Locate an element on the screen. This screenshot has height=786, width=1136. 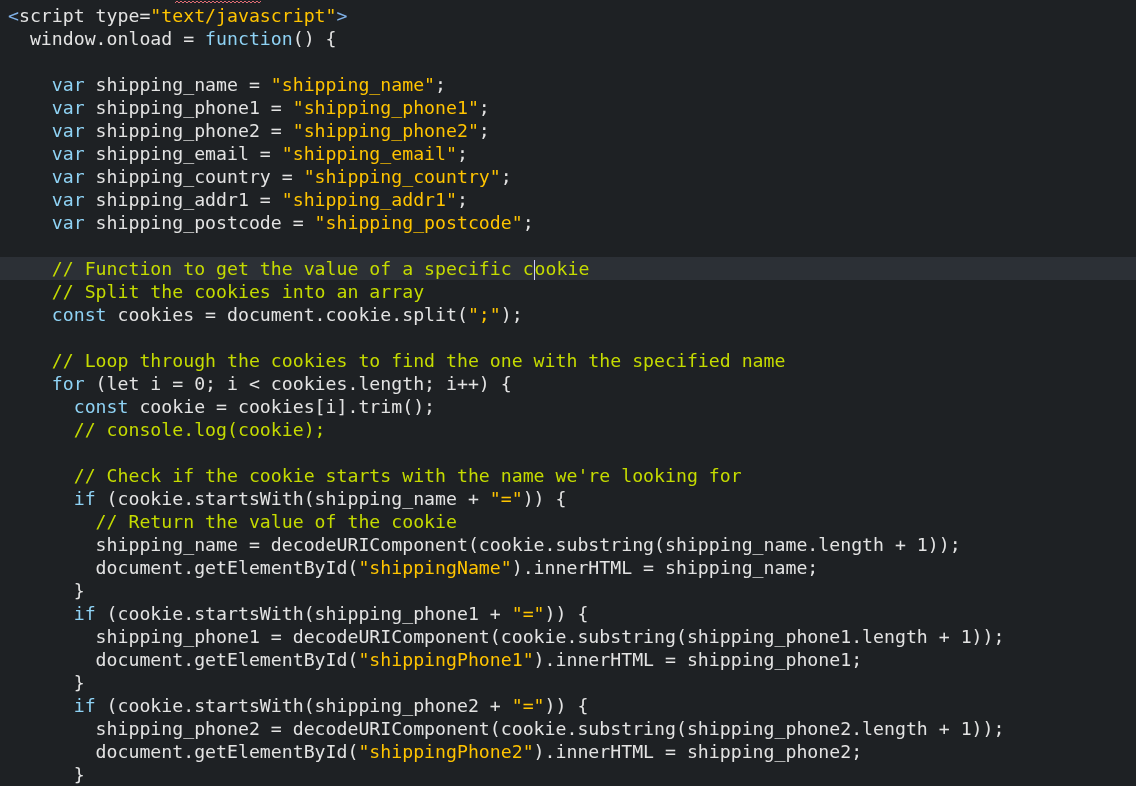
code-line: document.getElementById("shippingName").innerHTML = shipping_name; is located at coordinates (456, 567).